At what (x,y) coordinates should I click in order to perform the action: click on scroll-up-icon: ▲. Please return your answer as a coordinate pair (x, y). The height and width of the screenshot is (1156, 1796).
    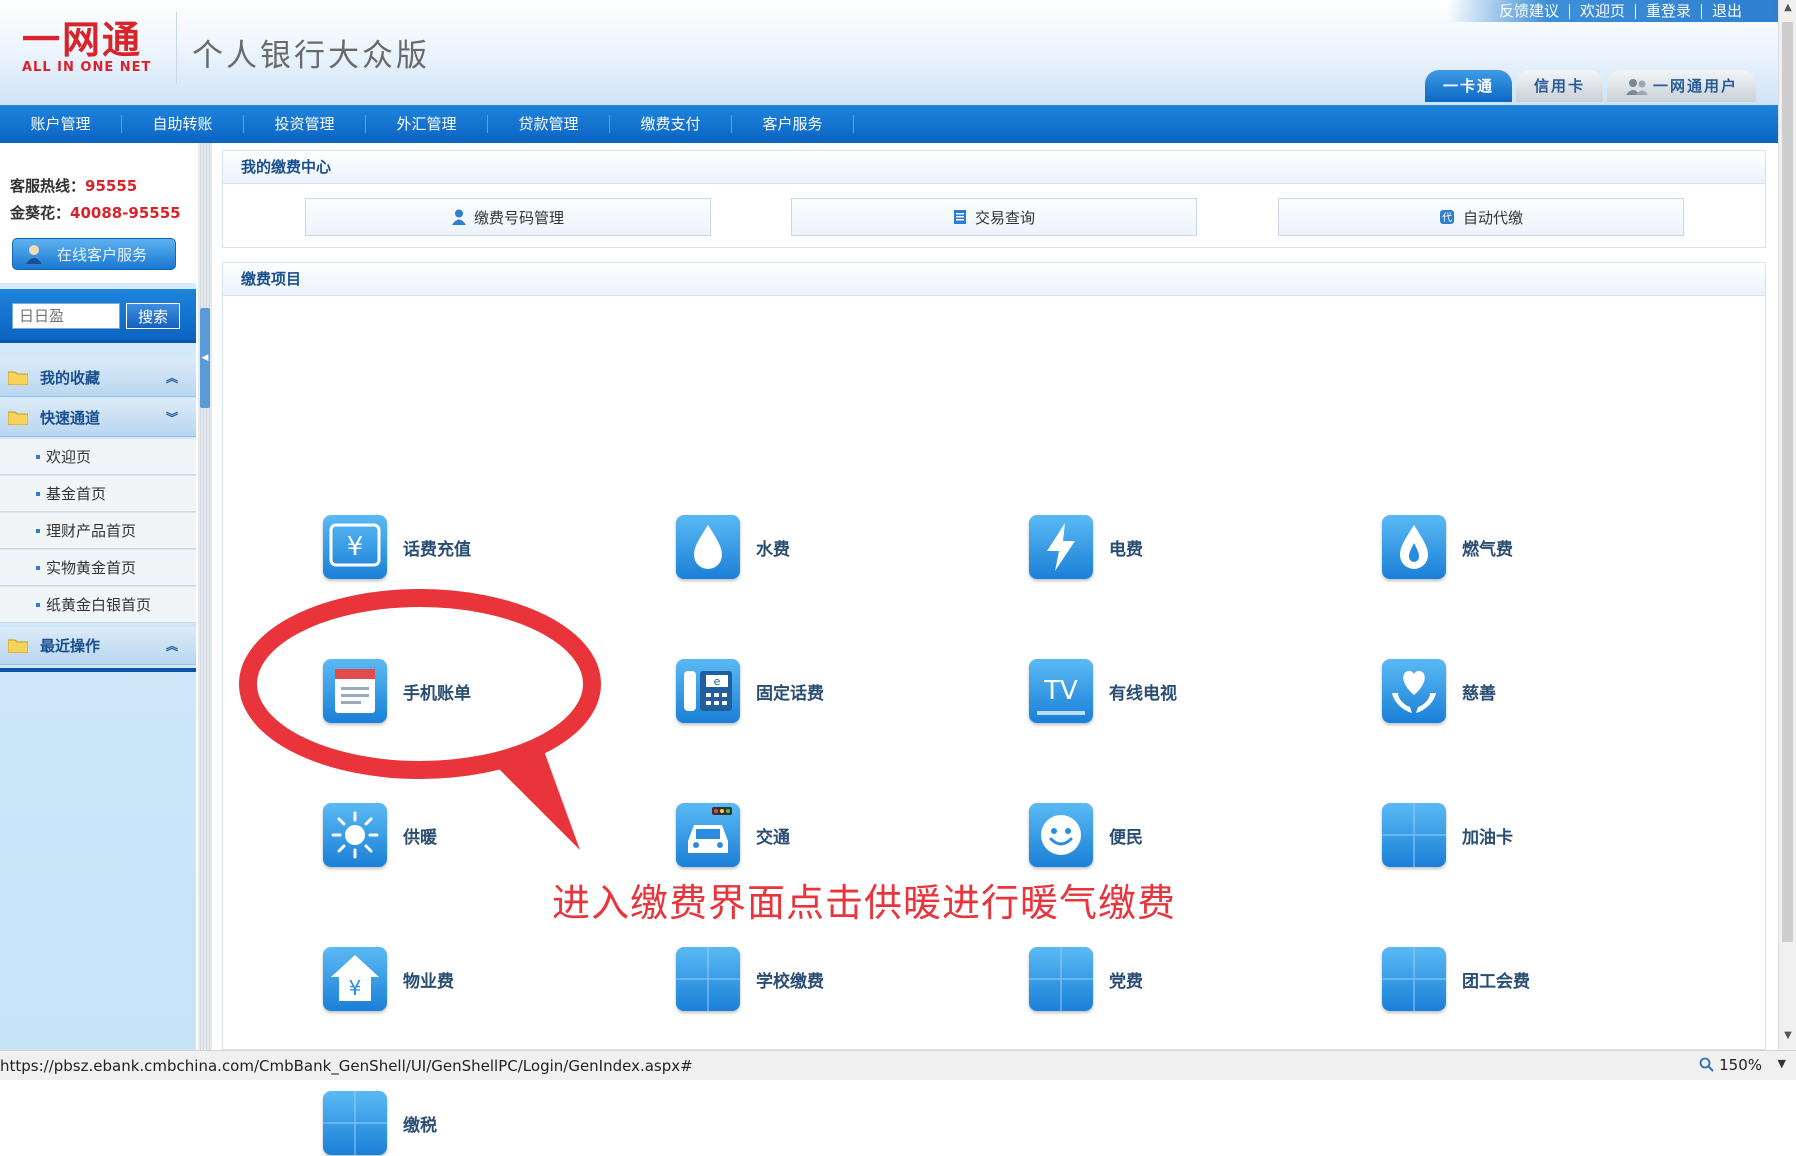
    Looking at the image, I should click on (1788, 8).